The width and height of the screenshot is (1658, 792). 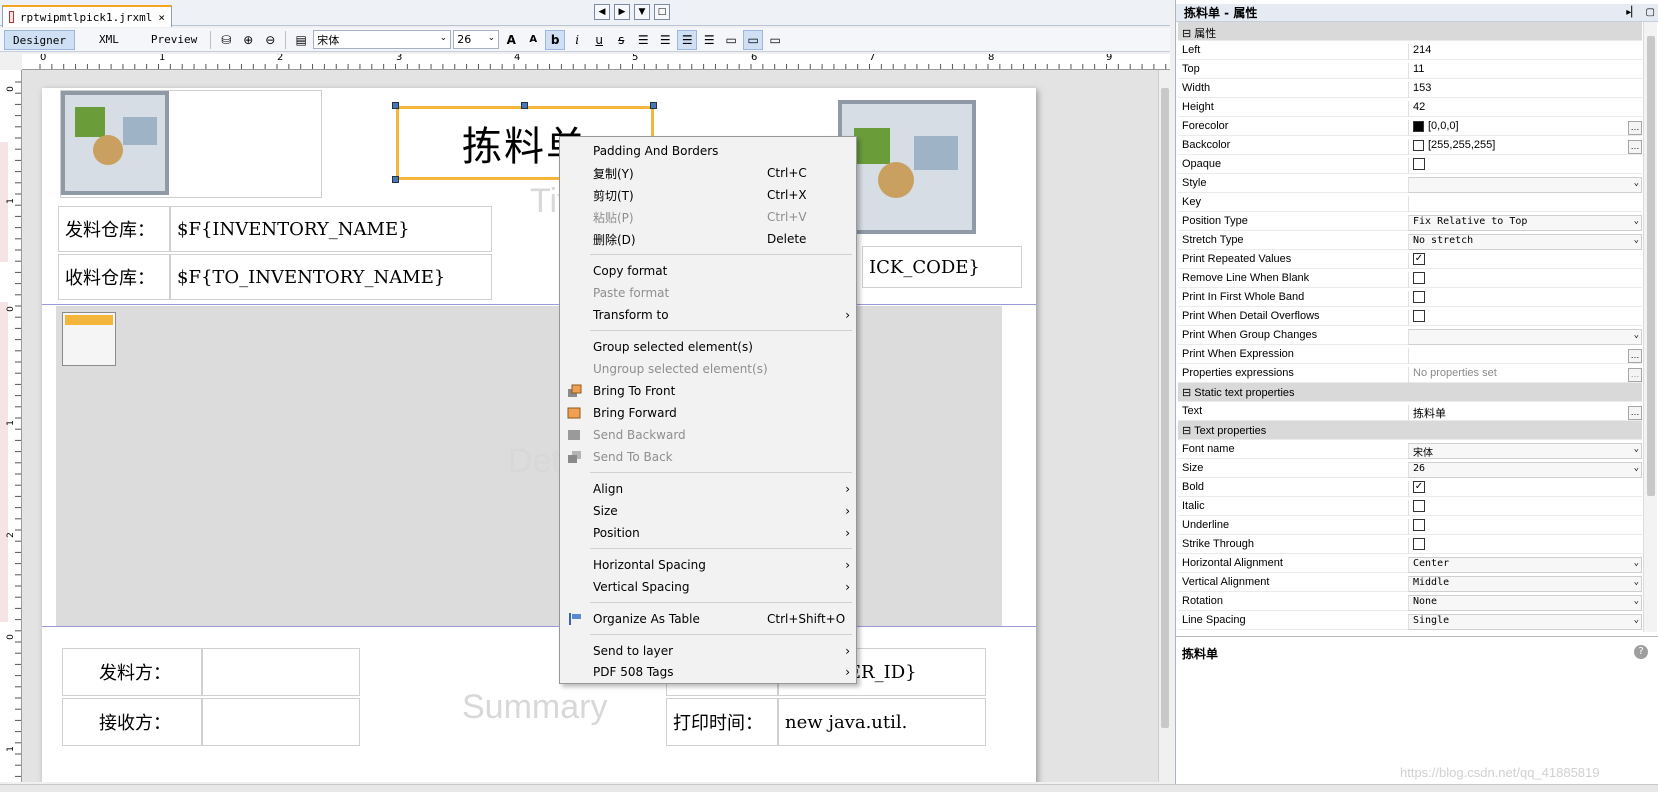 I want to click on menu-item-bring-forward: Bring Forward, so click(x=708, y=413).